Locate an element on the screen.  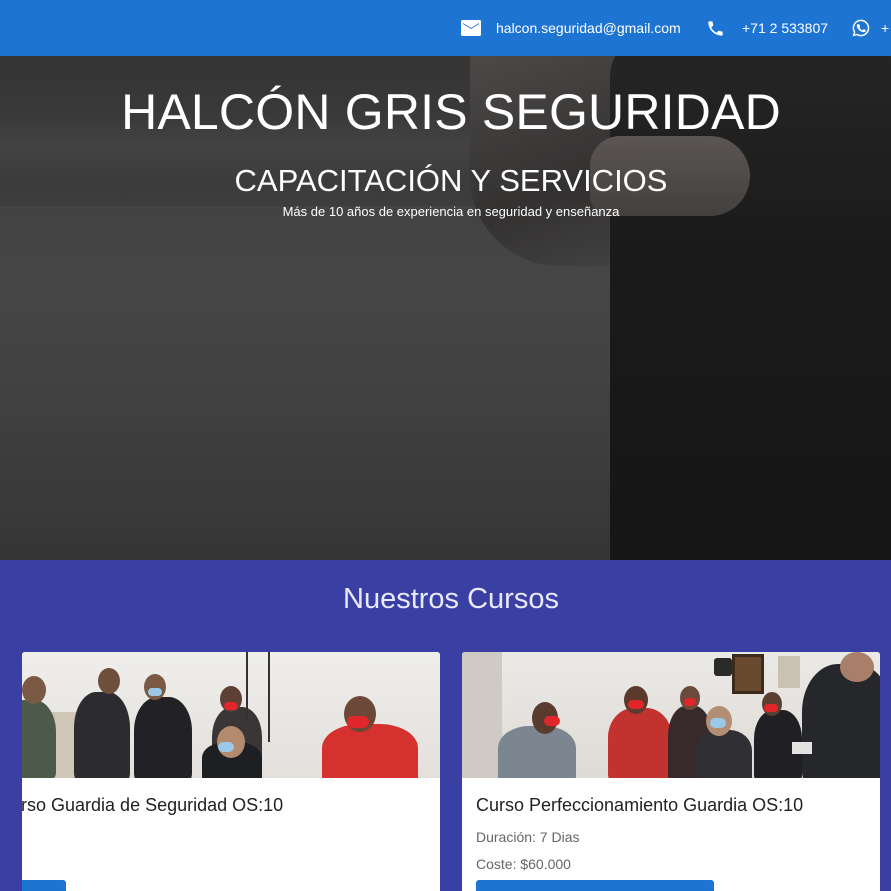
phone-text: +71 2 533807 is located at coordinates (785, 28).